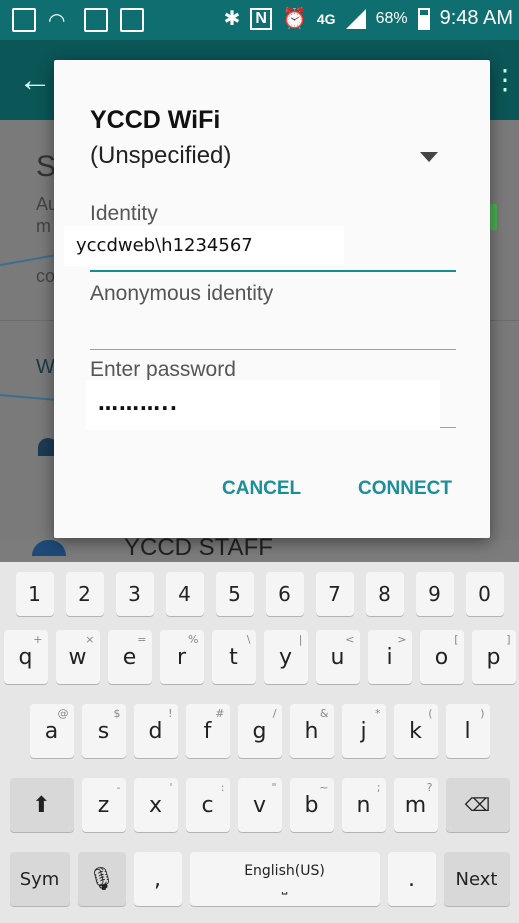 This screenshot has width=519, height=923. What do you see at coordinates (259, 657) in the screenshot?
I see `letter-row-1: + q × w = e % r \ t | y < u > i [o ] p` at bounding box center [259, 657].